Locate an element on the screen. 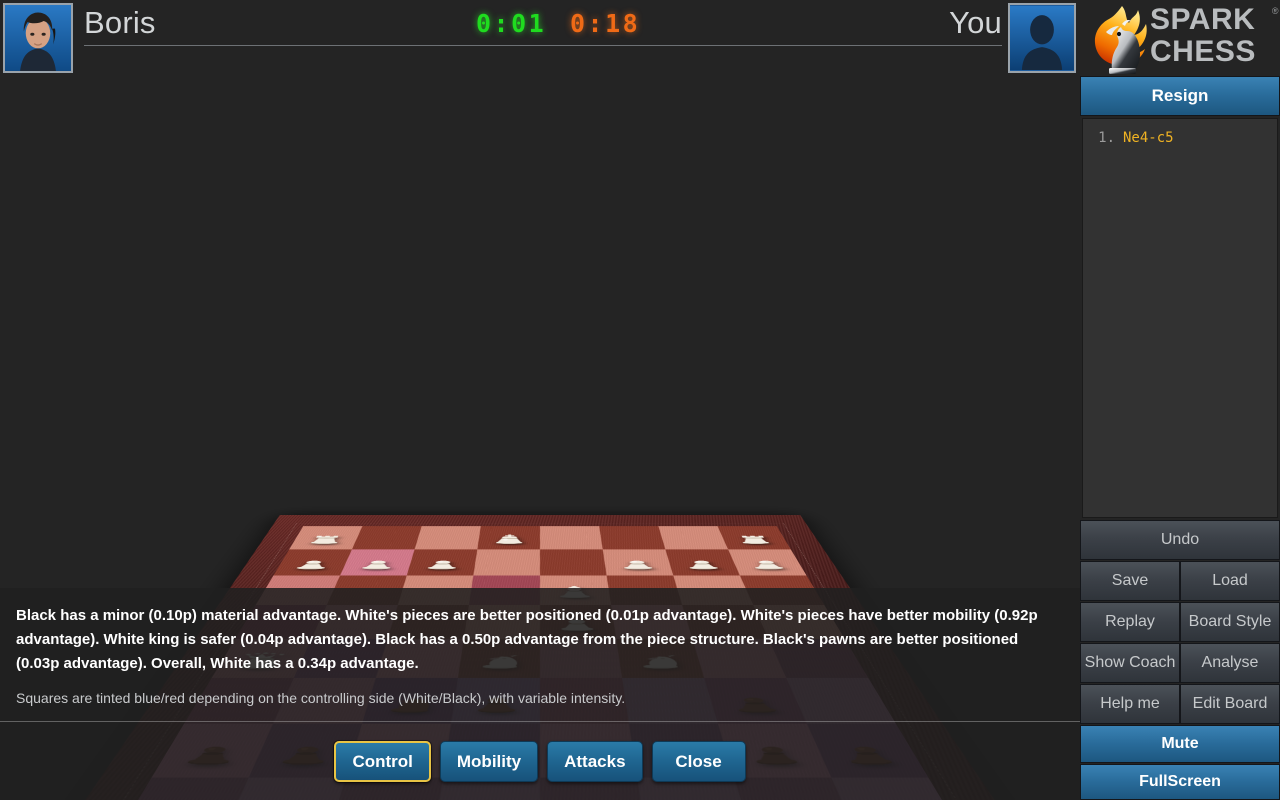 The image size is (1280, 800). male-portrait-avatar-icon is located at coordinates (38, 38).